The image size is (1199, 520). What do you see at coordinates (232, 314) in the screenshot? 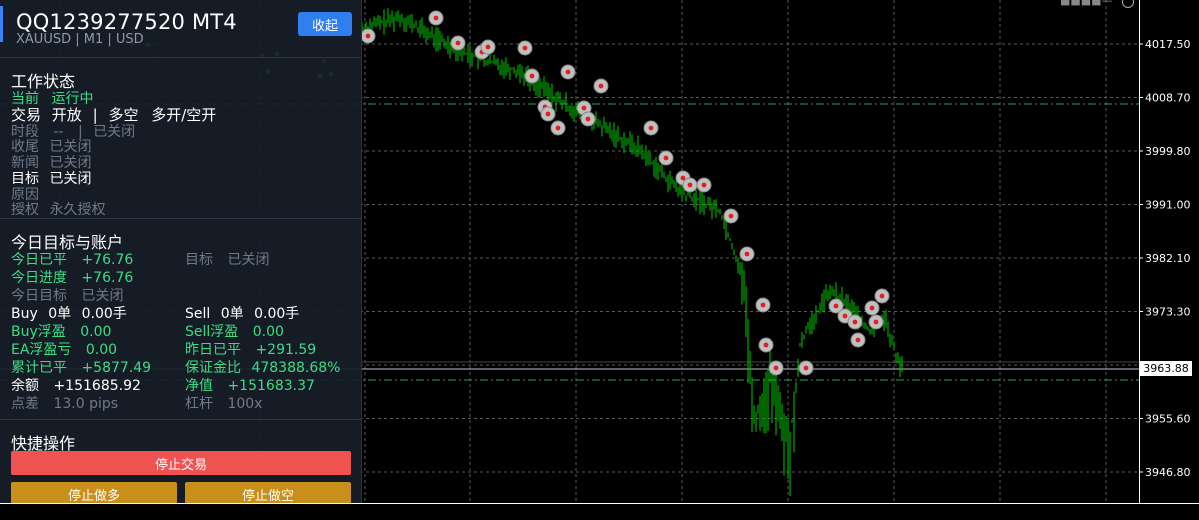
I see `sell-orders: 0单` at bounding box center [232, 314].